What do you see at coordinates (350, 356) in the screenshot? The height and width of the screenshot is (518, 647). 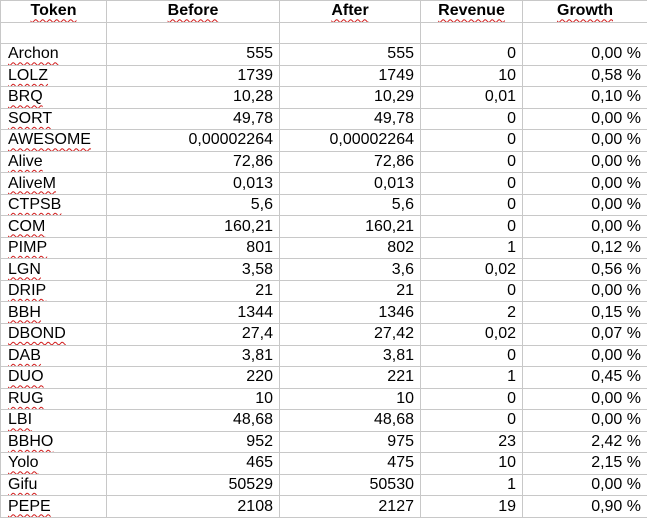 I see `cell-after: 3,81` at bounding box center [350, 356].